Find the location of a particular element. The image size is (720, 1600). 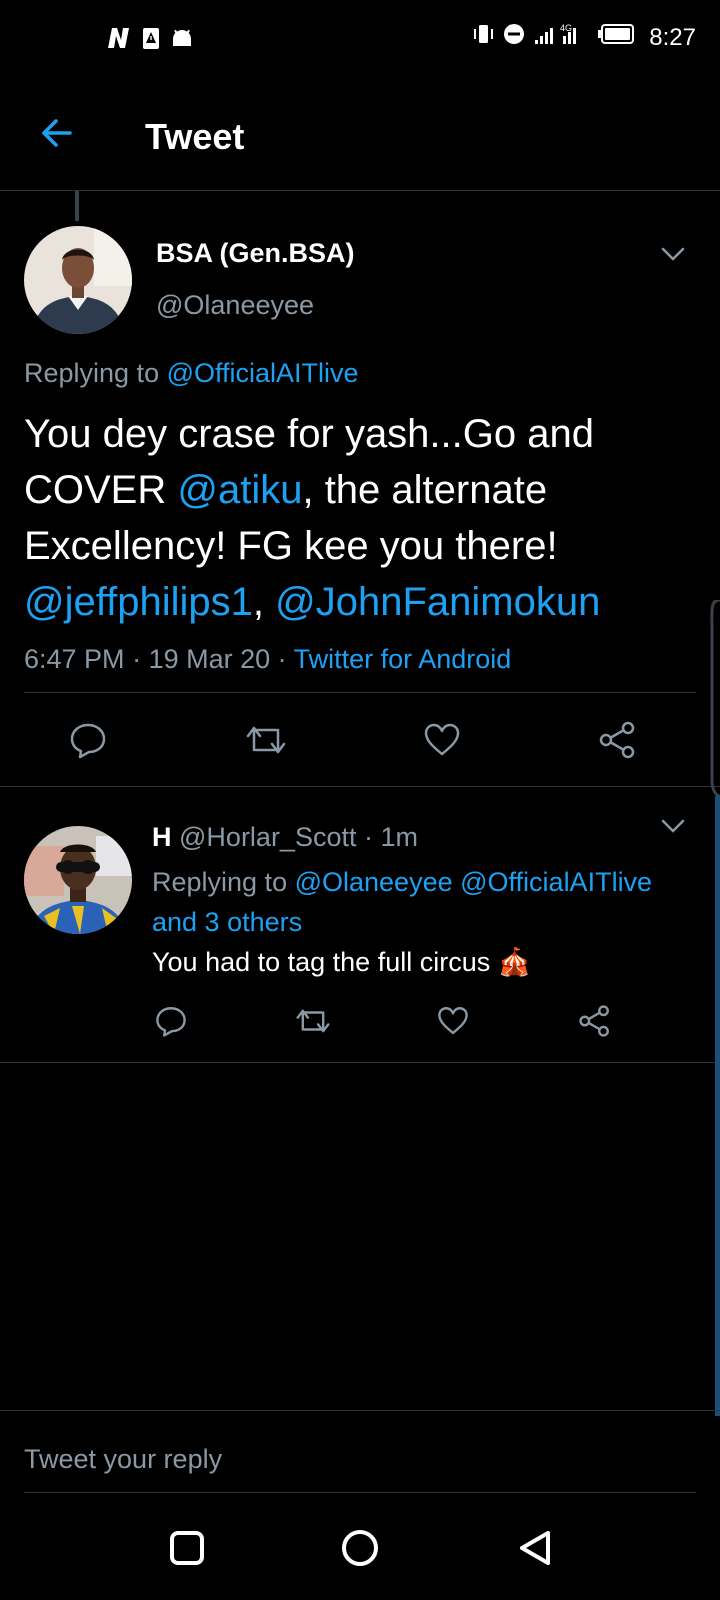

back-arrow-icon is located at coordinates (57, 133).